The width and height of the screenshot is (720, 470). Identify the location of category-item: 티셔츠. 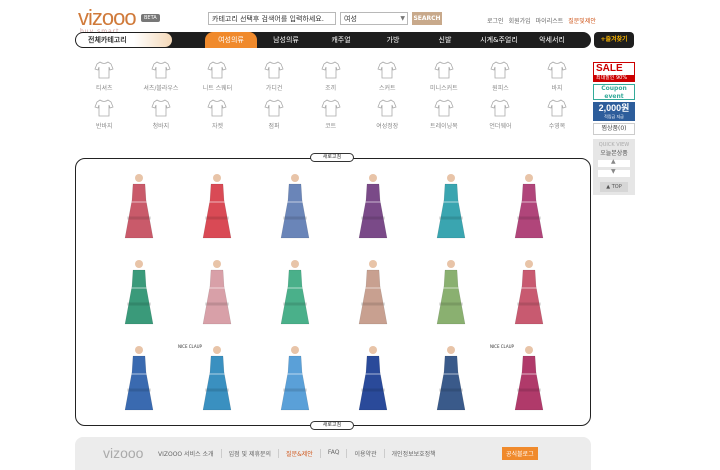
(104, 76).